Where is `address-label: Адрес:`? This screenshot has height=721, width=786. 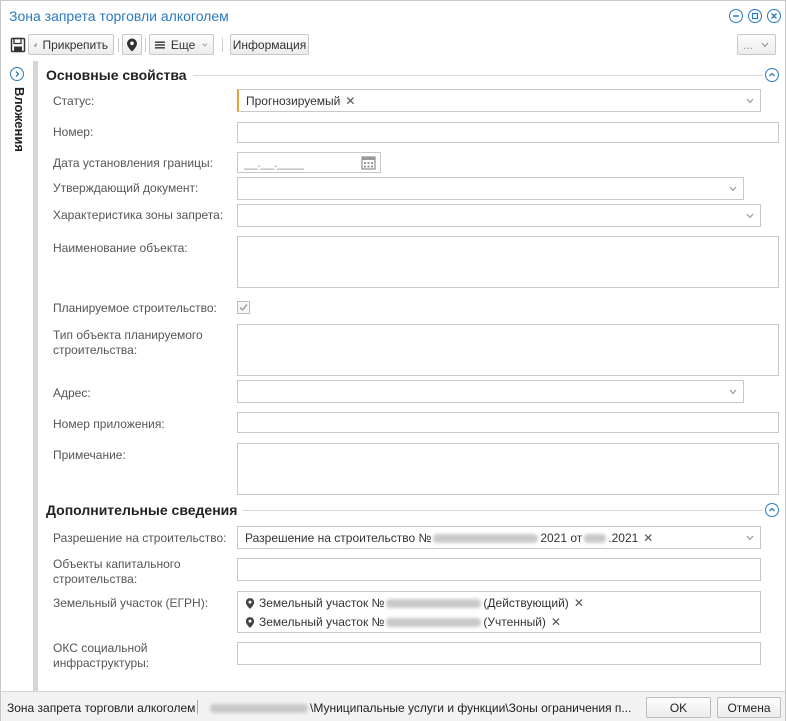
address-label: Адрес: is located at coordinates (72, 393).